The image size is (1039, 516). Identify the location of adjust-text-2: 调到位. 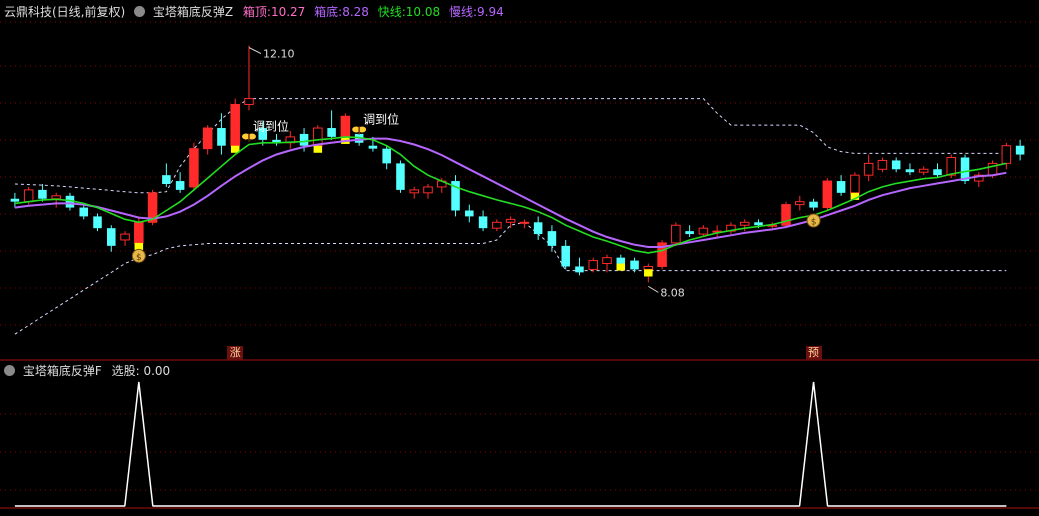
(381, 118).